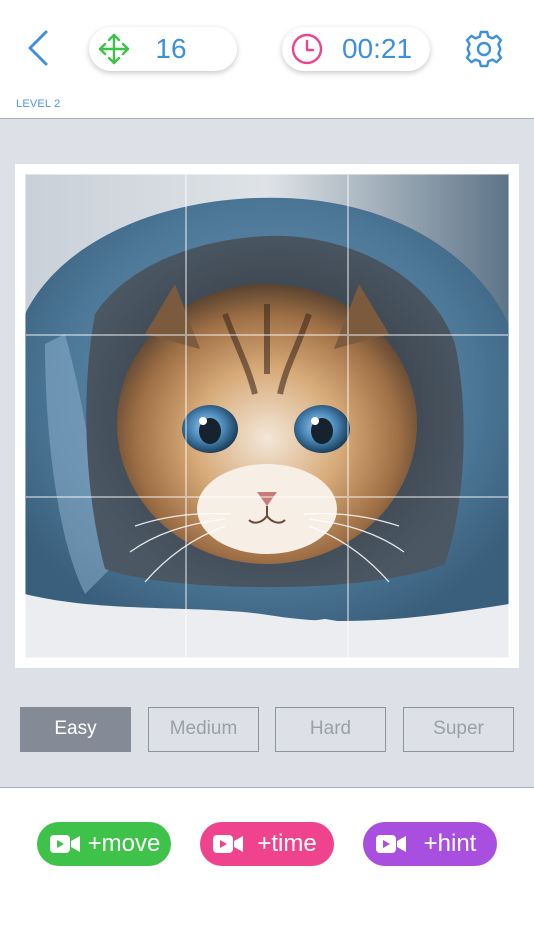 The height and width of the screenshot is (950, 534). What do you see at coordinates (267, 59) in the screenshot?
I see `top-bar: 16 00:21 LEVEL 2` at bounding box center [267, 59].